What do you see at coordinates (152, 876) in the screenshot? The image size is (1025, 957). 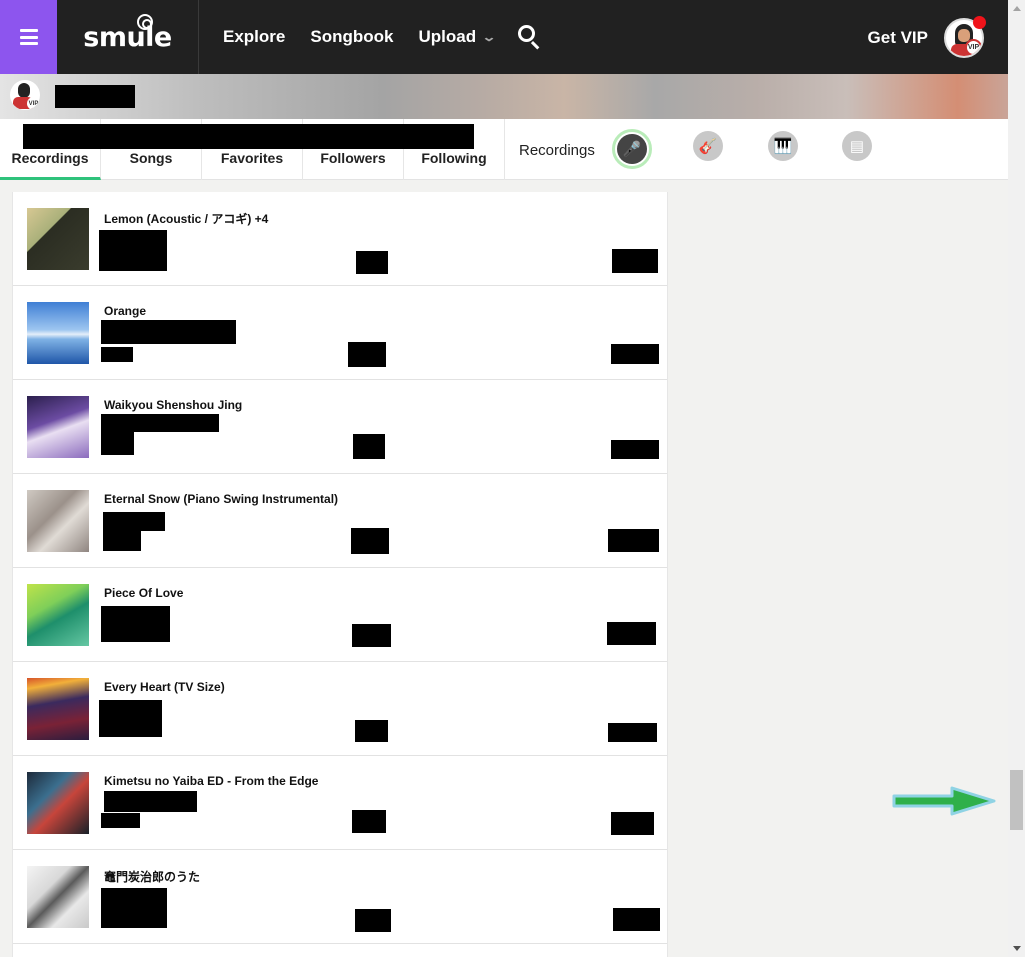 I see `song-title: 竈門炭治郎のうた` at bounding box center [152, 876].